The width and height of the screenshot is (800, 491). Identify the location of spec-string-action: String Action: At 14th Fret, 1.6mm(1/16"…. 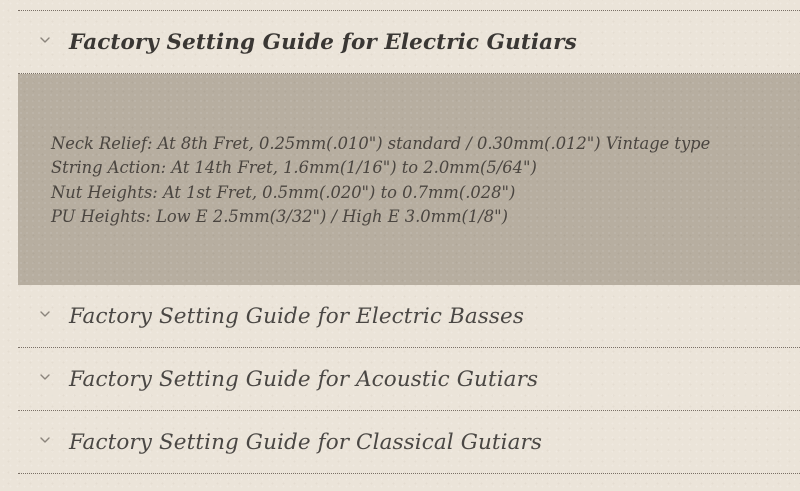
(294, 168).